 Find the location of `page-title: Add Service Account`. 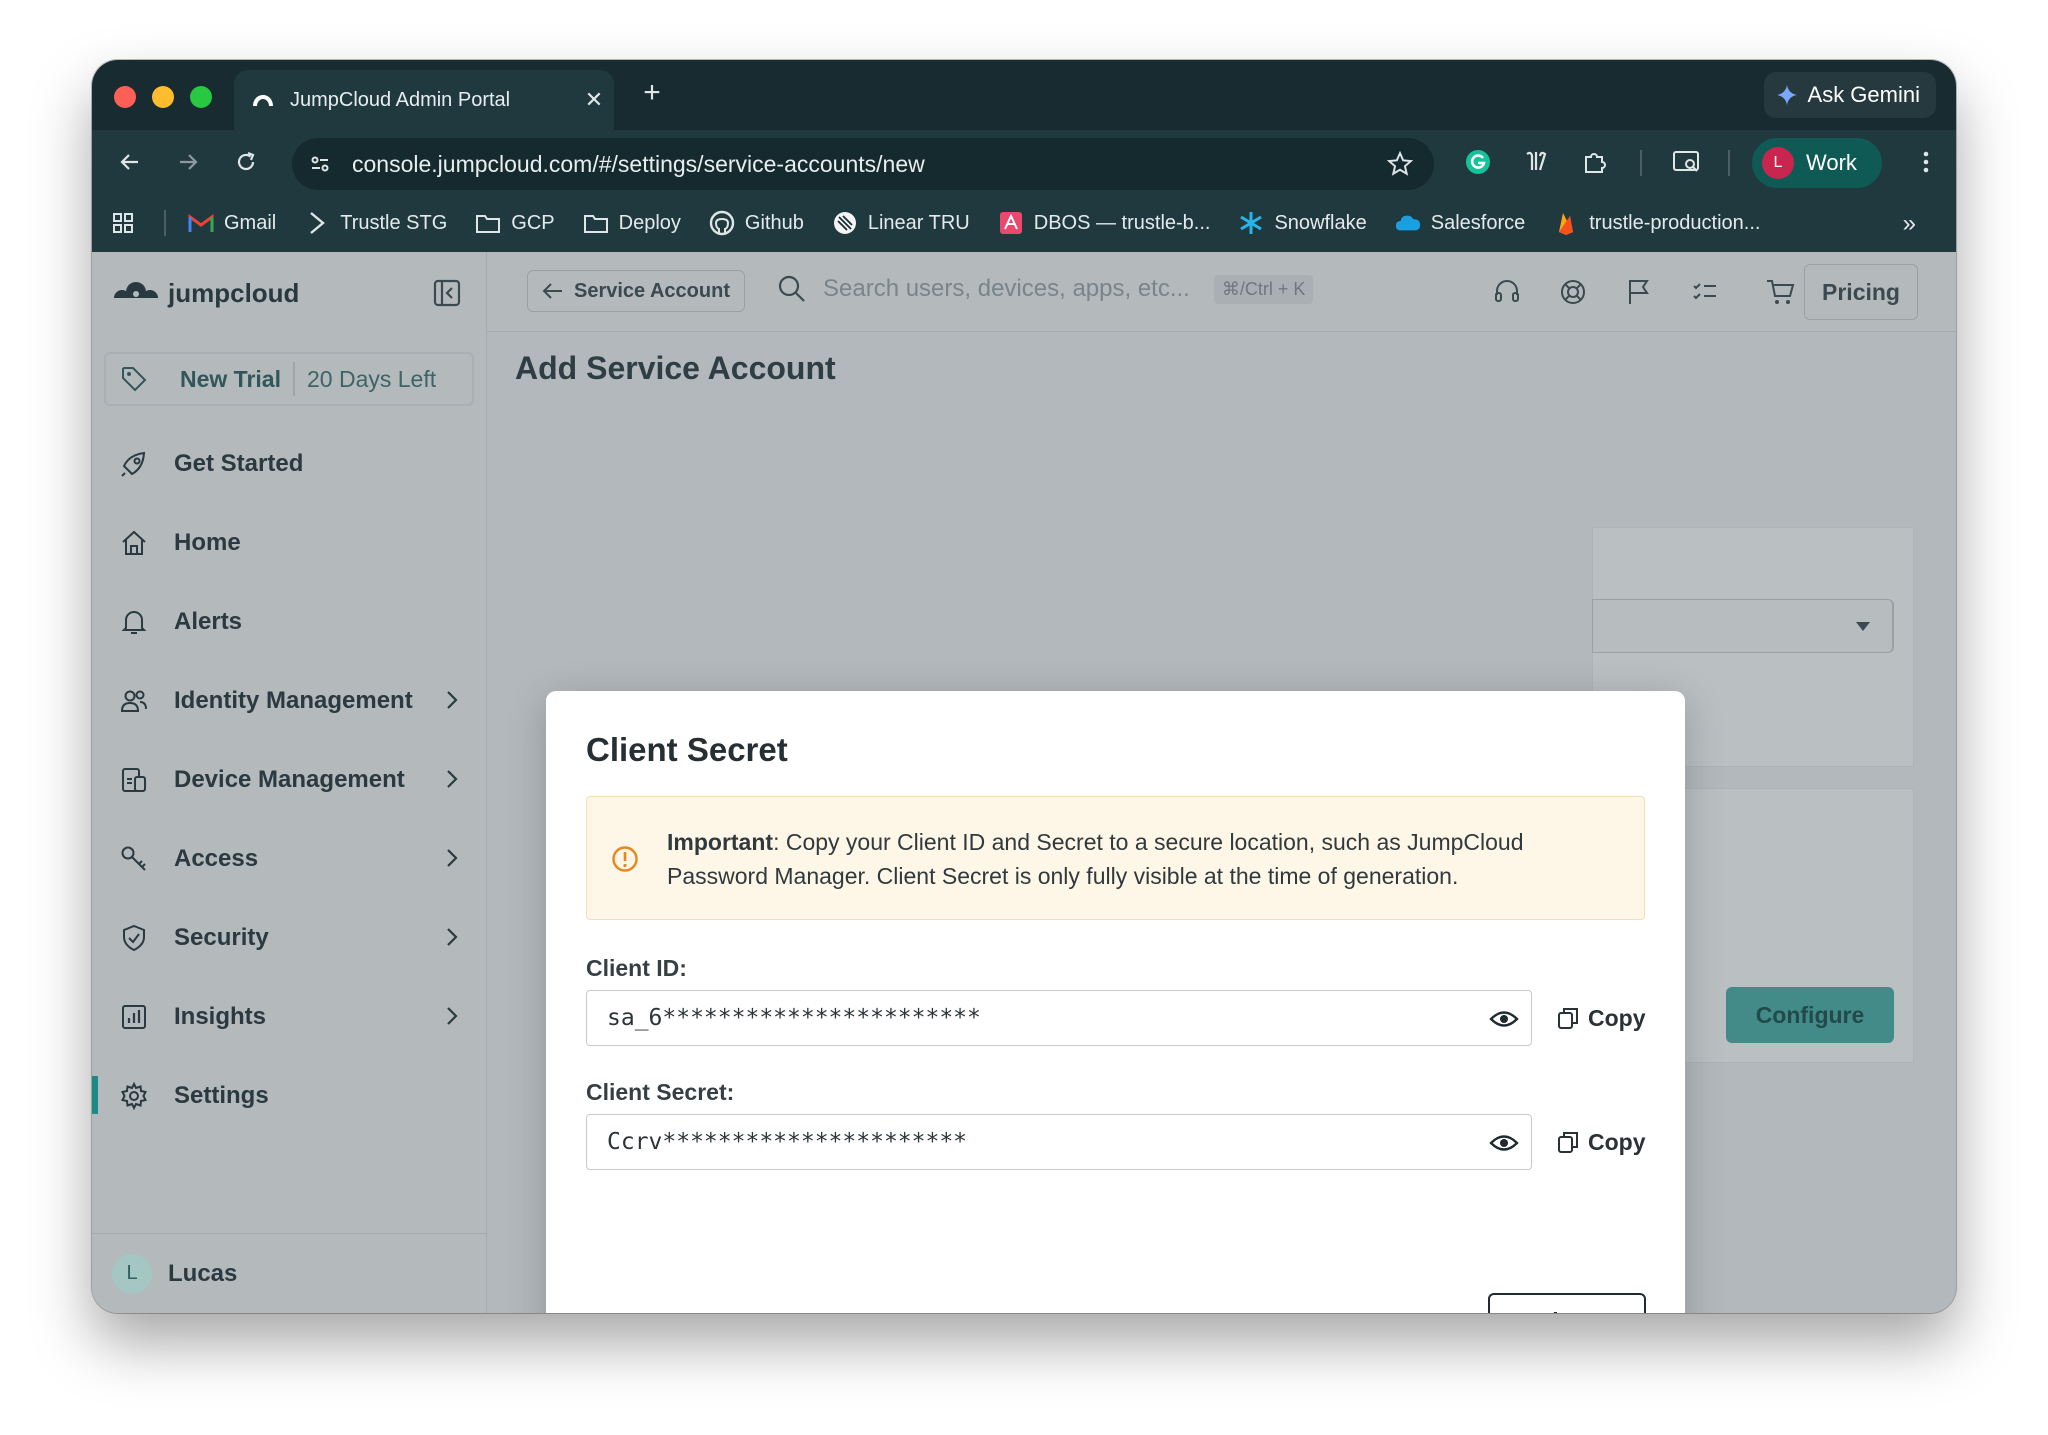

page-title: Add Service Account is located at coordinates (675, 368).